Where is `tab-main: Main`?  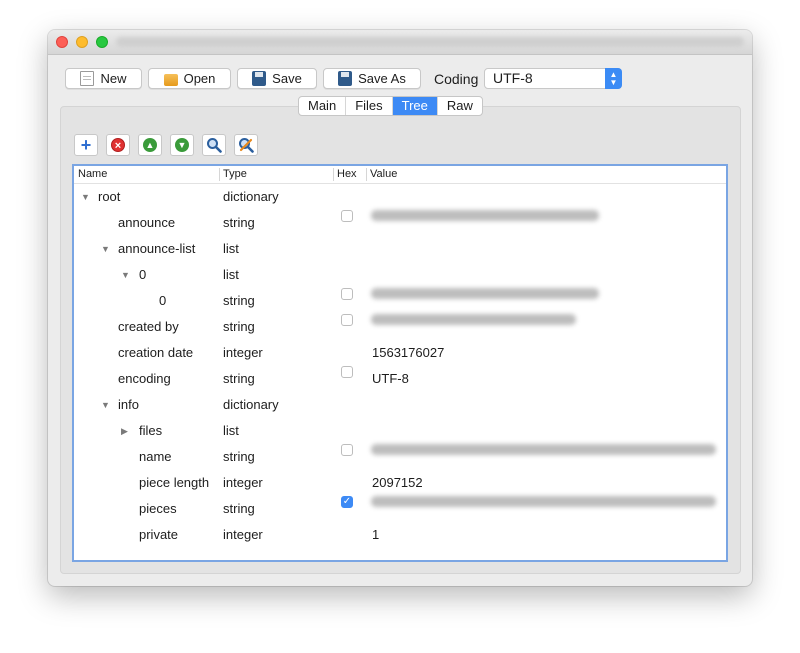
tab-main: Main is located at coordinates (323, 106).